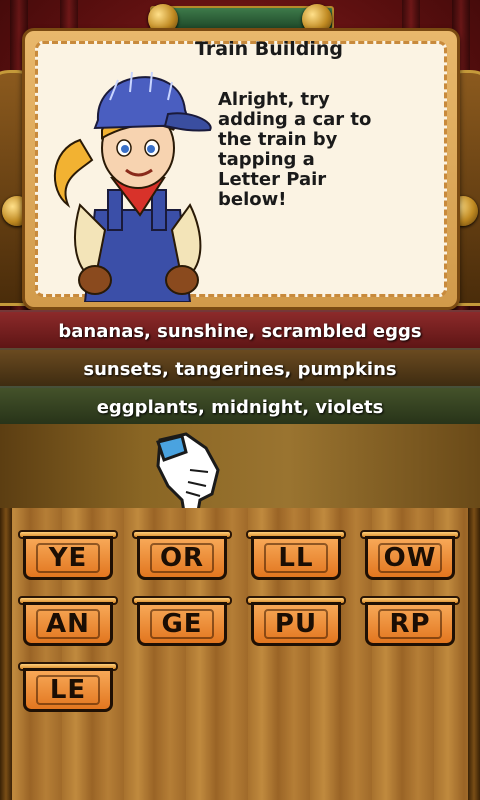  I want to click on letter-pair-tile: YE, so click(68, 555).